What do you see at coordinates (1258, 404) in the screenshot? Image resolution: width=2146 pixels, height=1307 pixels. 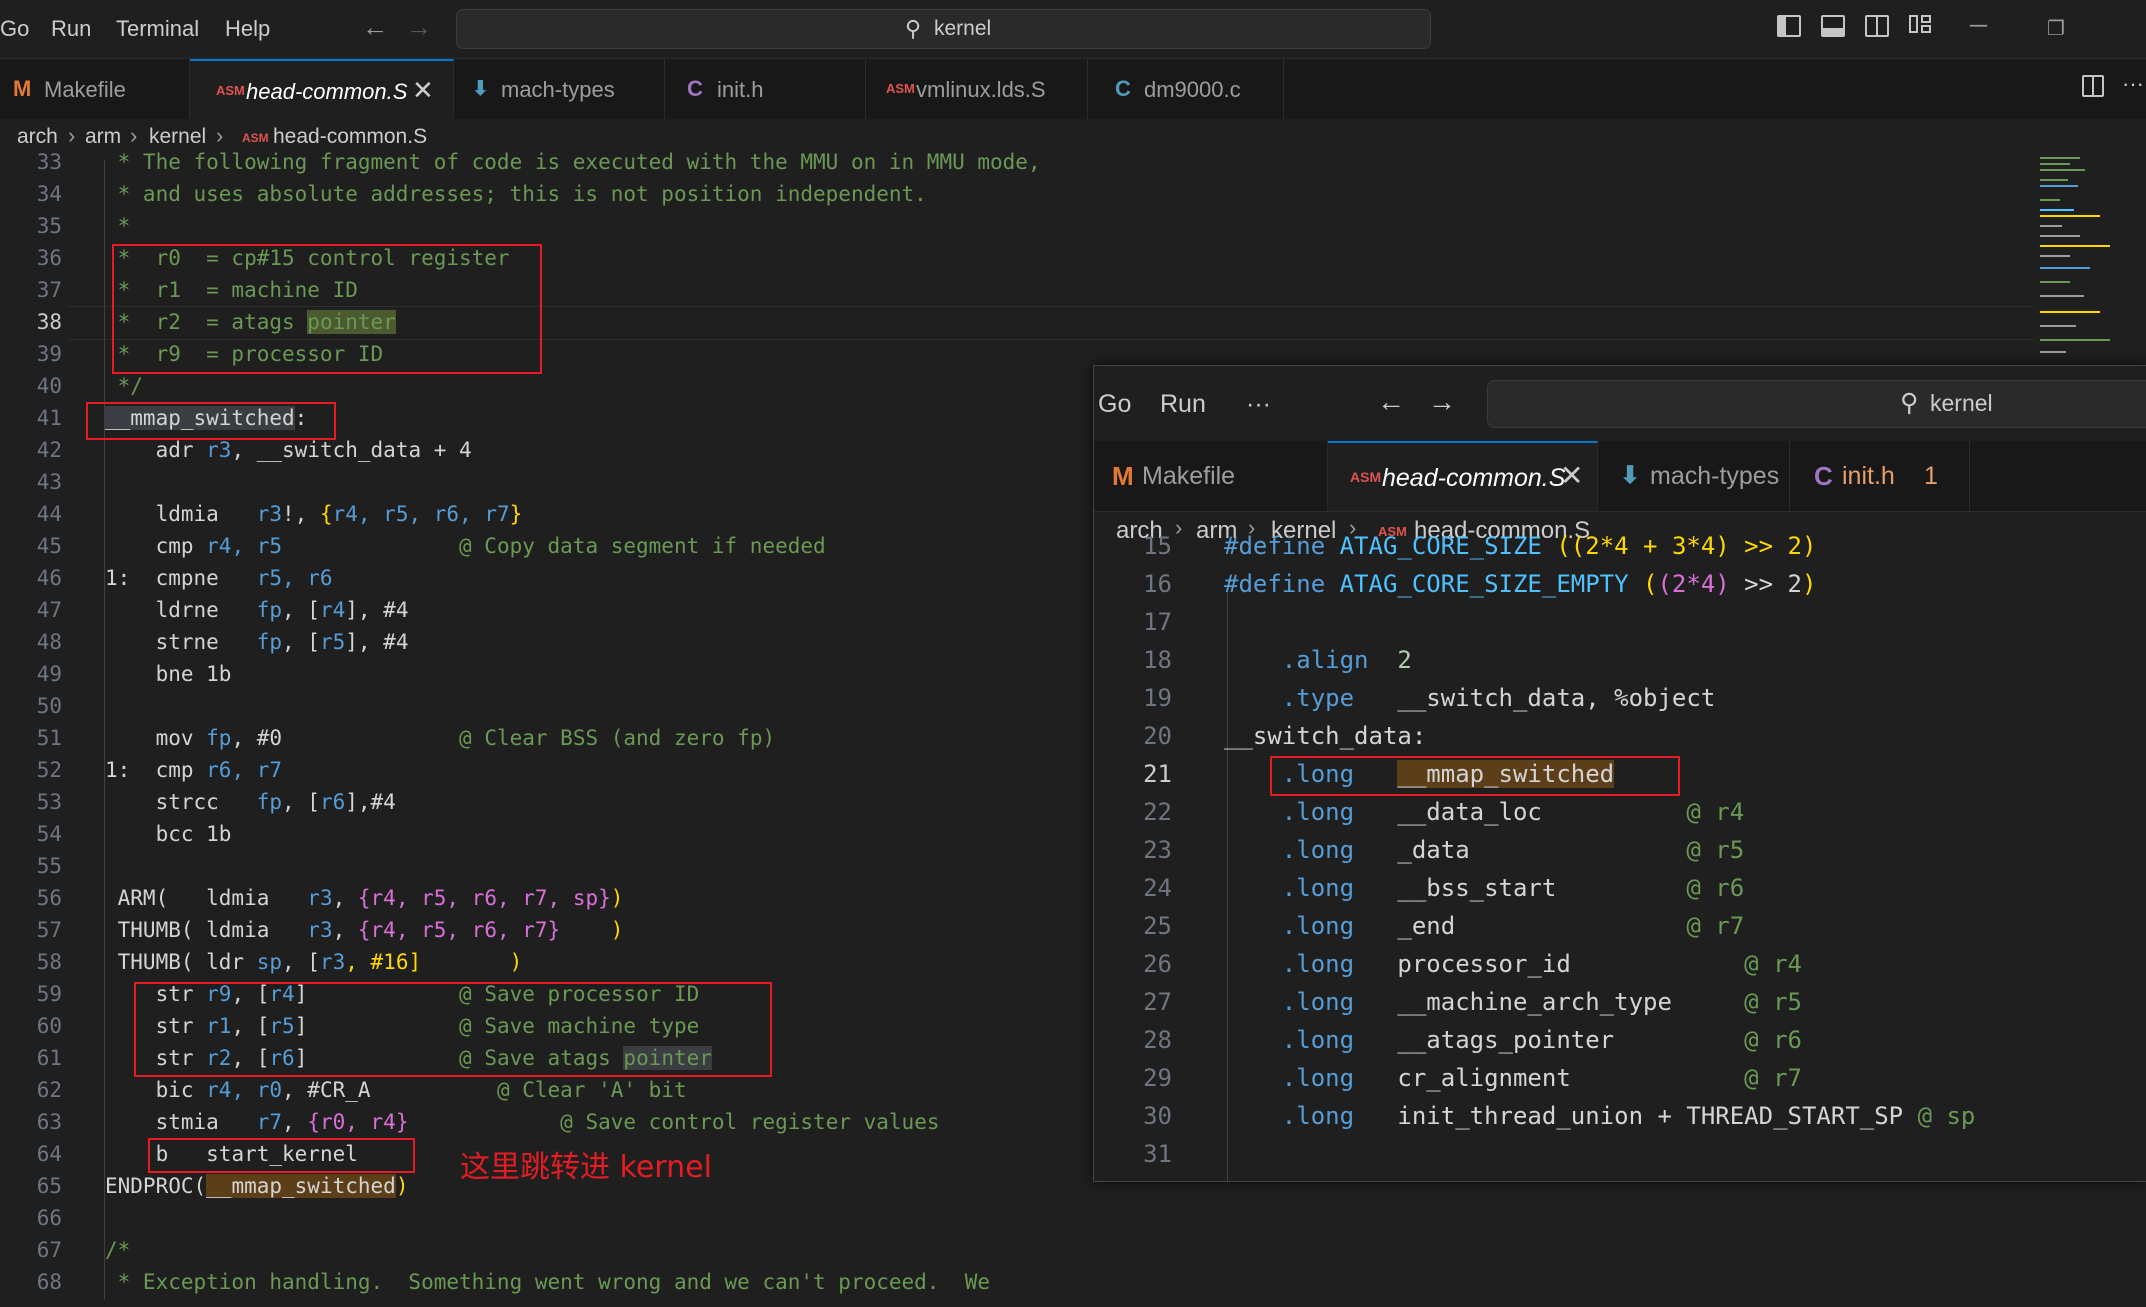 I see `more-menu-icon: ···` at bounding box center [1258, 404].